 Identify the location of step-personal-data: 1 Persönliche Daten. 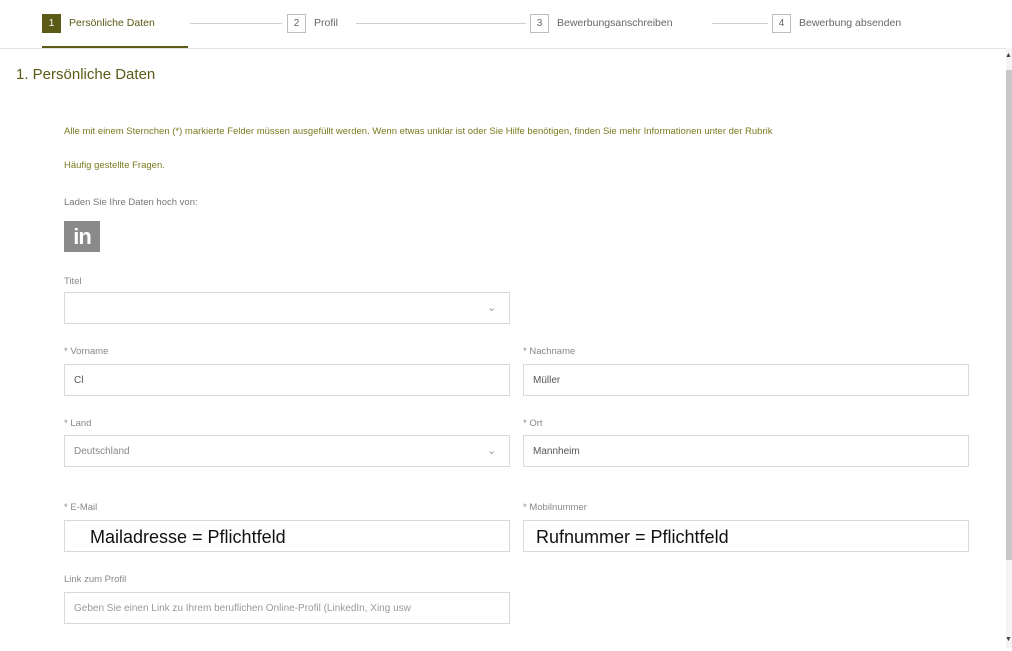
(98, 23).